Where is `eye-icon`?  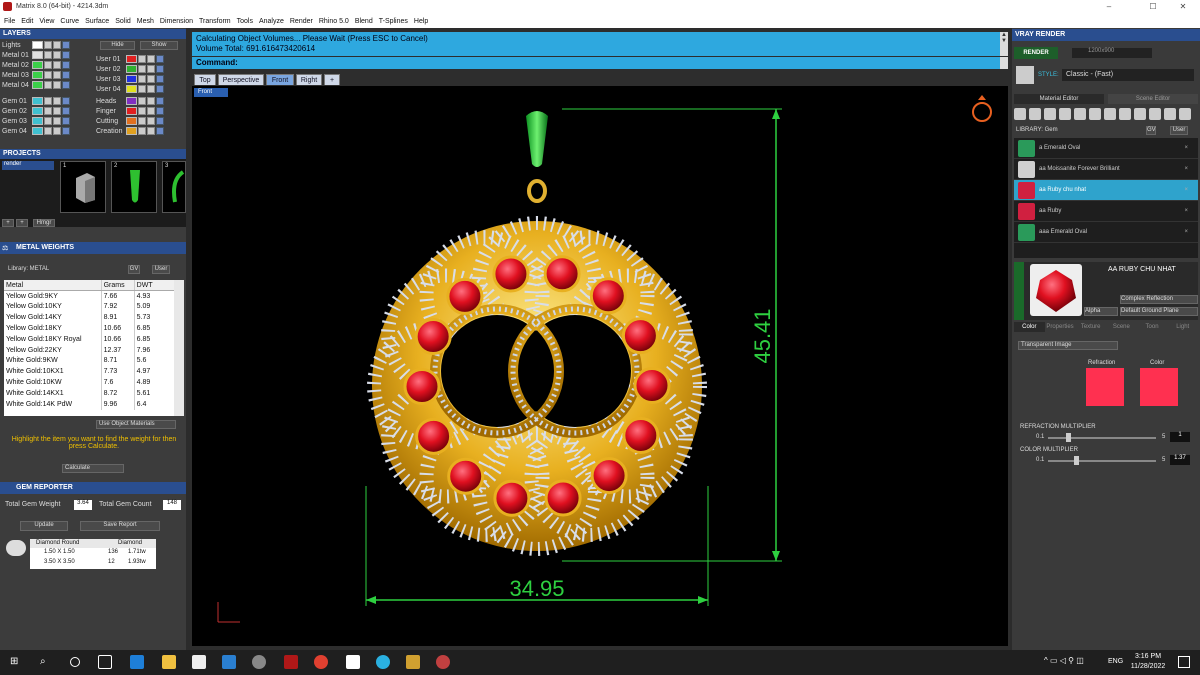
eye-icon is located at coordinates (1170, 114).